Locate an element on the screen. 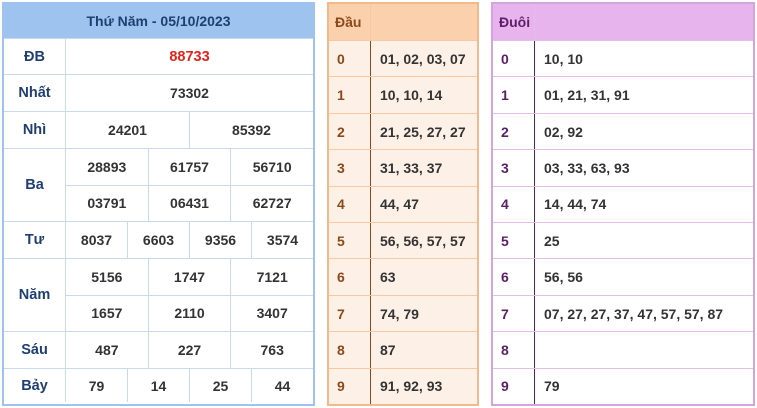  prize-line: 1657 2110 3407 is located at coordinates (189, 312).